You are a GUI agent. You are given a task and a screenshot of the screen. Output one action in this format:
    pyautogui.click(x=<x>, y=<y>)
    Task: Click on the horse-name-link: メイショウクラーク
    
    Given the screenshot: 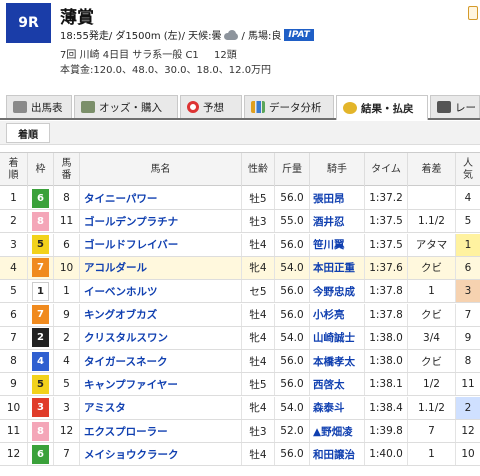 What is the action you would take?
    pyautogui.click(x=161, y=454)
    